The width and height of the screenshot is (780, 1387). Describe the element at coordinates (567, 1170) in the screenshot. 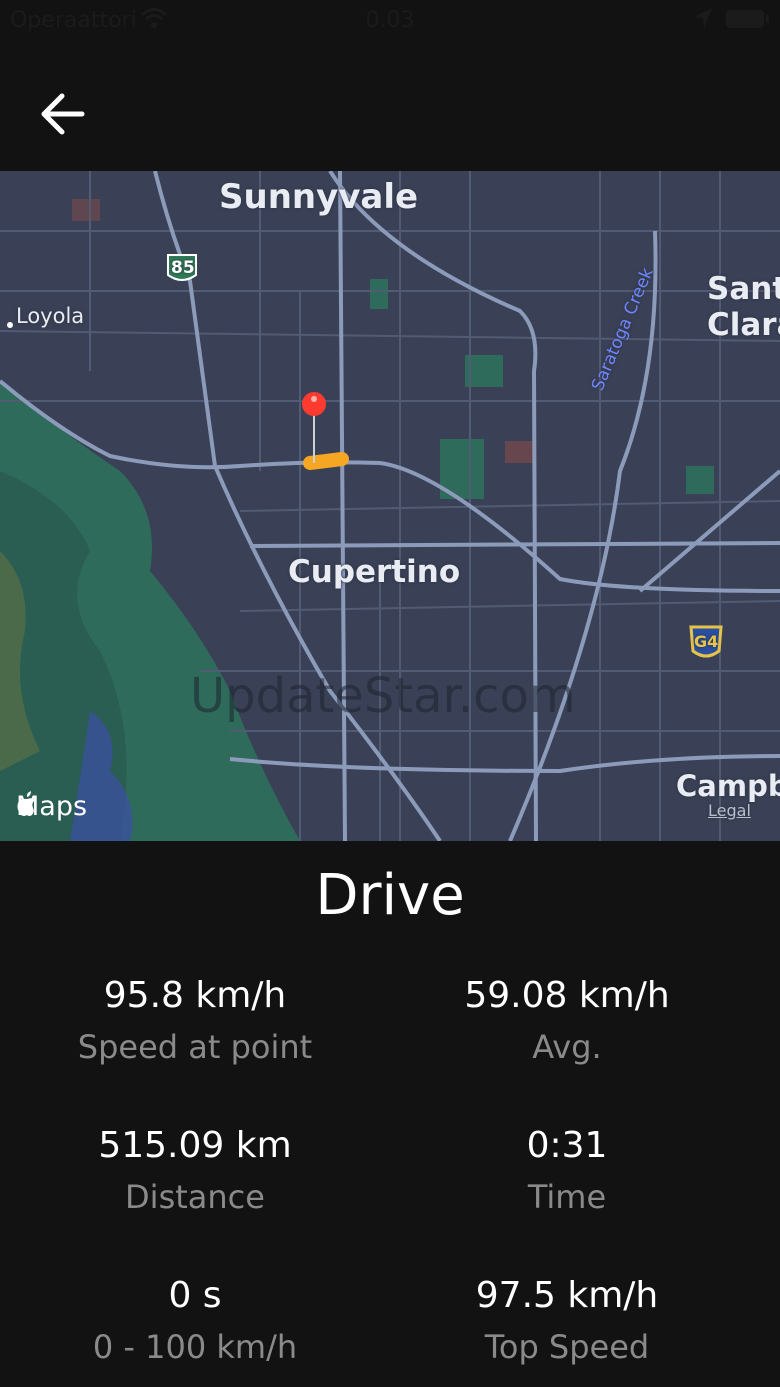

I see `stat-time: 0:31 Time` at that location.